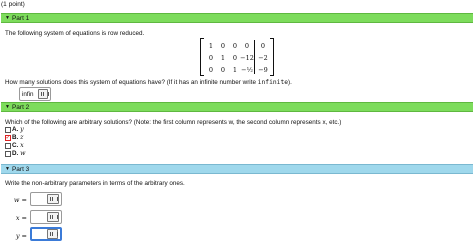  What do you see at coordinates (237, 107) in the screenshot?
I see `part-2-header: ▼ Part 2` at bounding box center [237, 107].